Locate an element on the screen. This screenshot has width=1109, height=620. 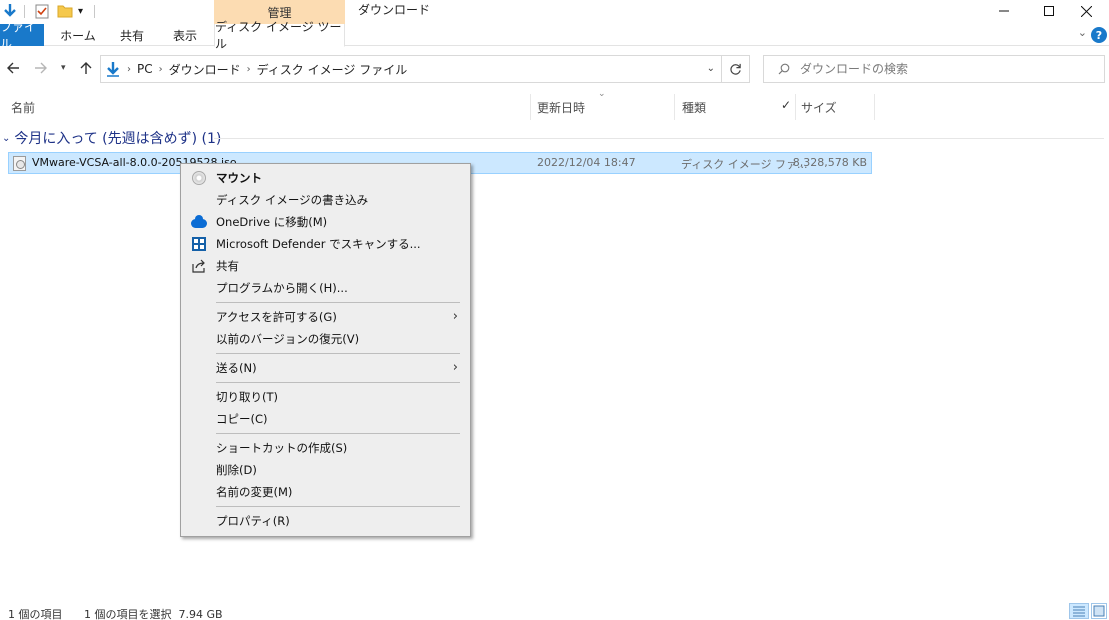
breadcrumb-downloads: ダウンロード is located at coordinates (205, 69).